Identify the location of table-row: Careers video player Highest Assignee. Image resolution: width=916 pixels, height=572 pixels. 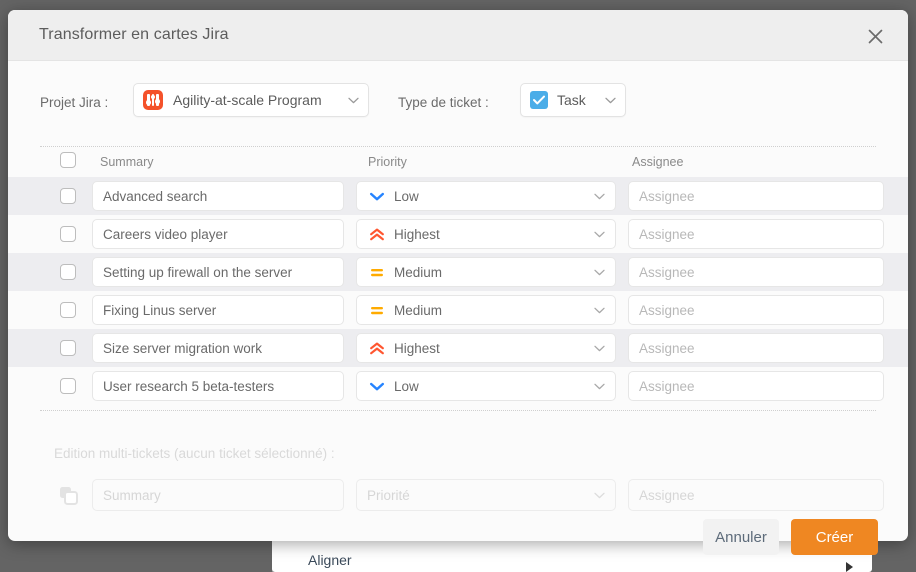
(458, 234).